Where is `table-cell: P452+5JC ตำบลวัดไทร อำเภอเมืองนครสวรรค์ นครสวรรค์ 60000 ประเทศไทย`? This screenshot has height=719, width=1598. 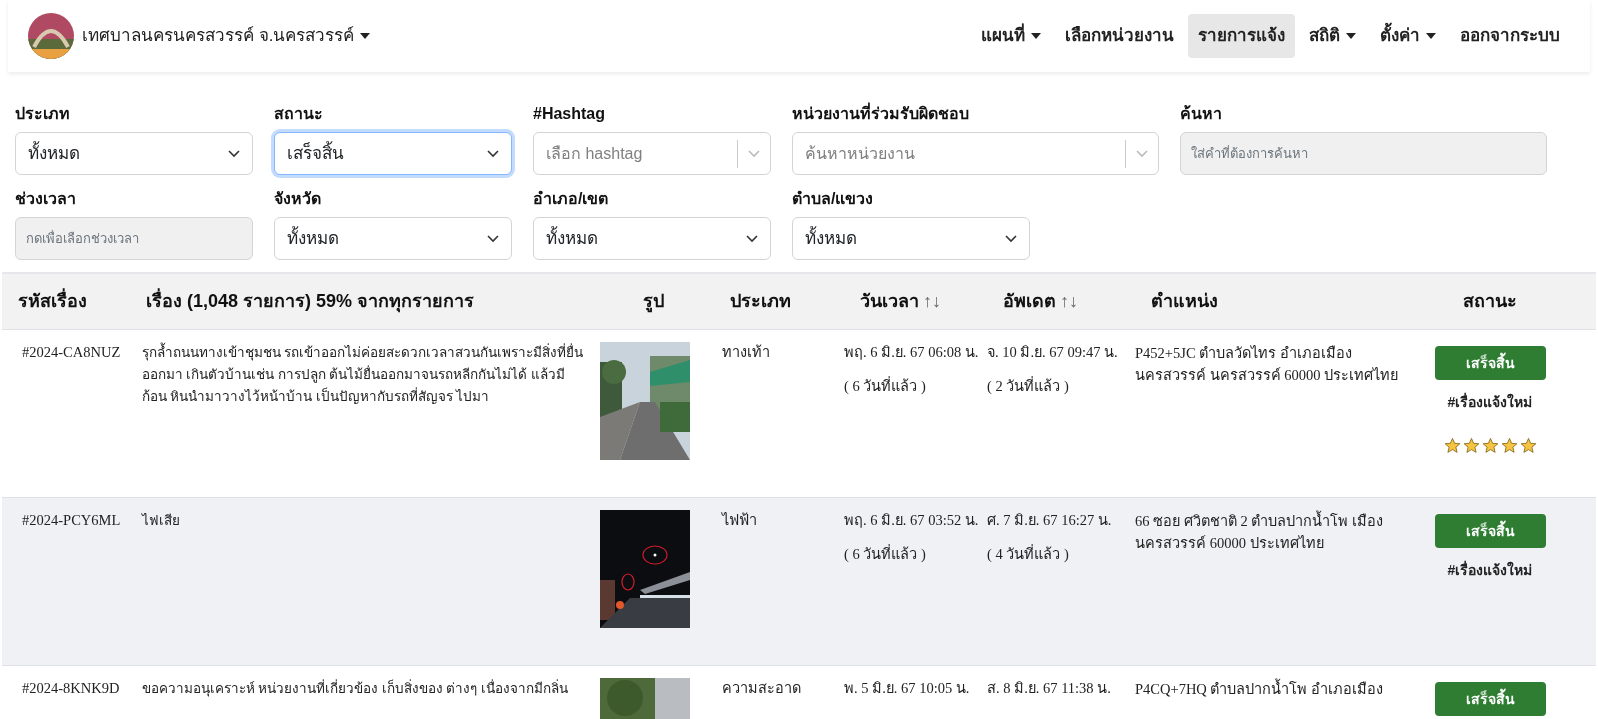 table-cell: P452+5JC ตำบลวัดไทร อำเภอเมืองนครสวรรค์ นครสวรรค์ 60000 ประเทศไทย is located at coordinates (1267, 364).